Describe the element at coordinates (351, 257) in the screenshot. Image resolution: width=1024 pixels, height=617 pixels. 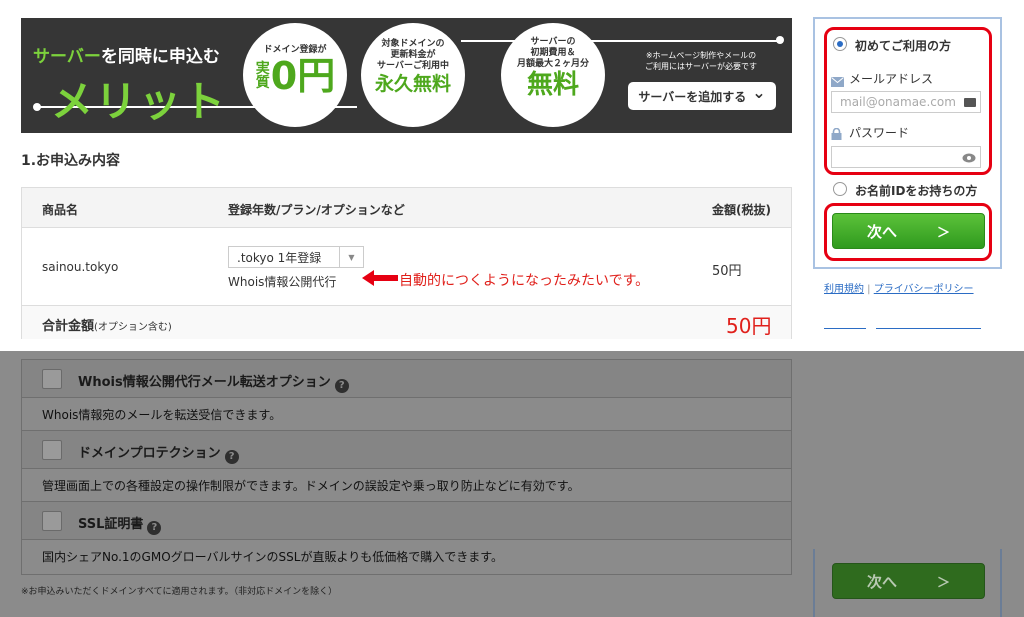
I see `dropdown-arrow-icon: ▼` at that location.